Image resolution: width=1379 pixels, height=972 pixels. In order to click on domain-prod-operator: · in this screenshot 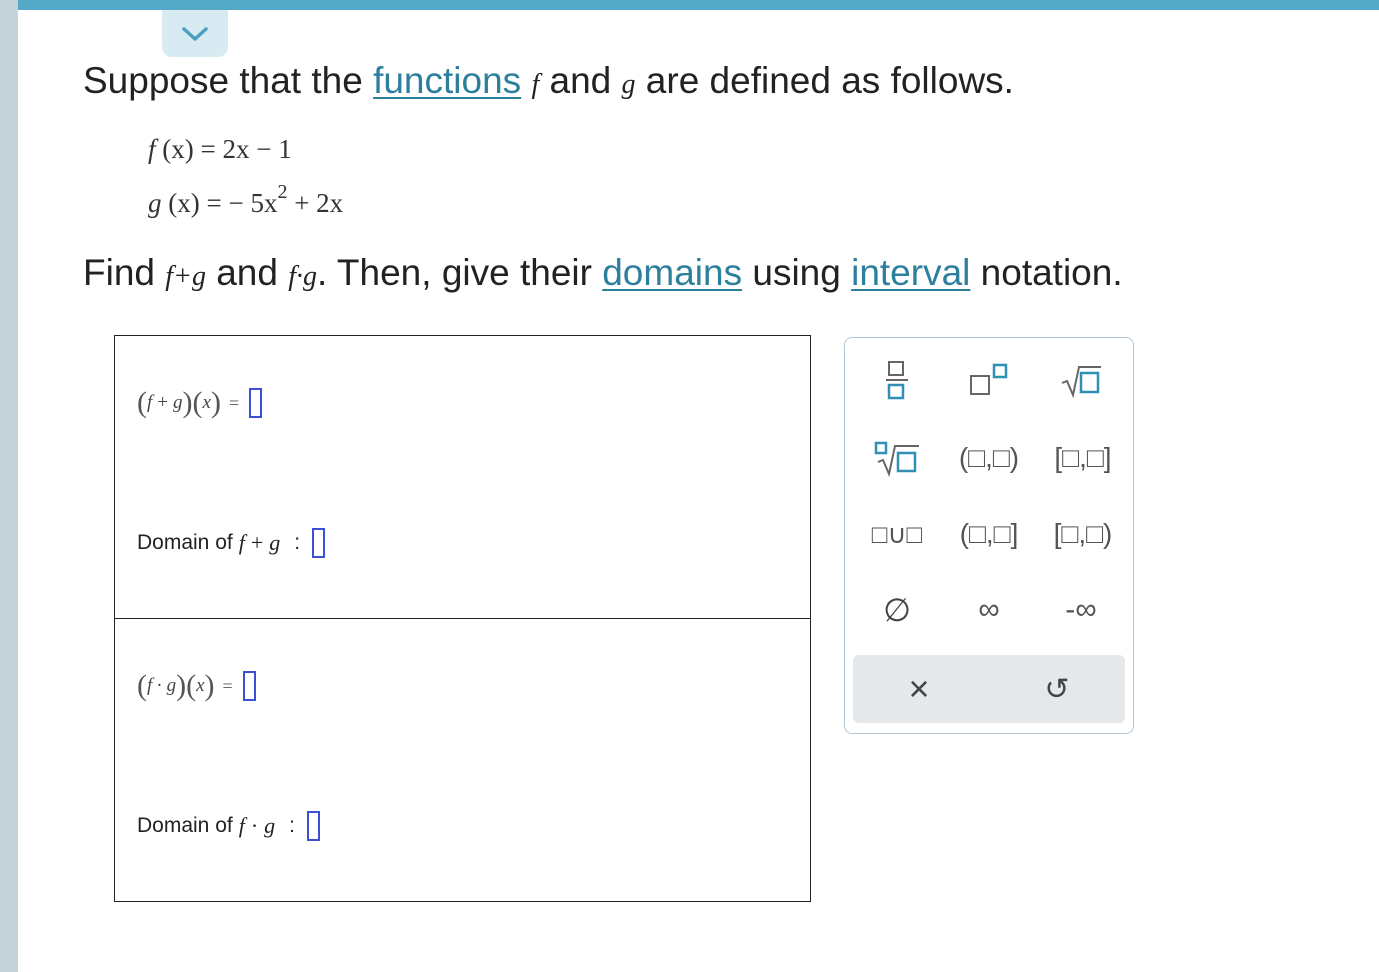, I will do `click(254, 825)`.